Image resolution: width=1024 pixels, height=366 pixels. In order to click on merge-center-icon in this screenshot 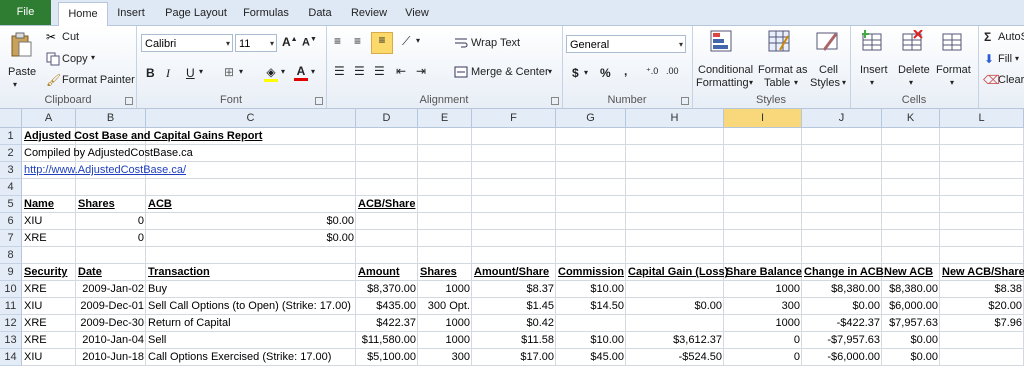, I will do `click(461, 72)`.